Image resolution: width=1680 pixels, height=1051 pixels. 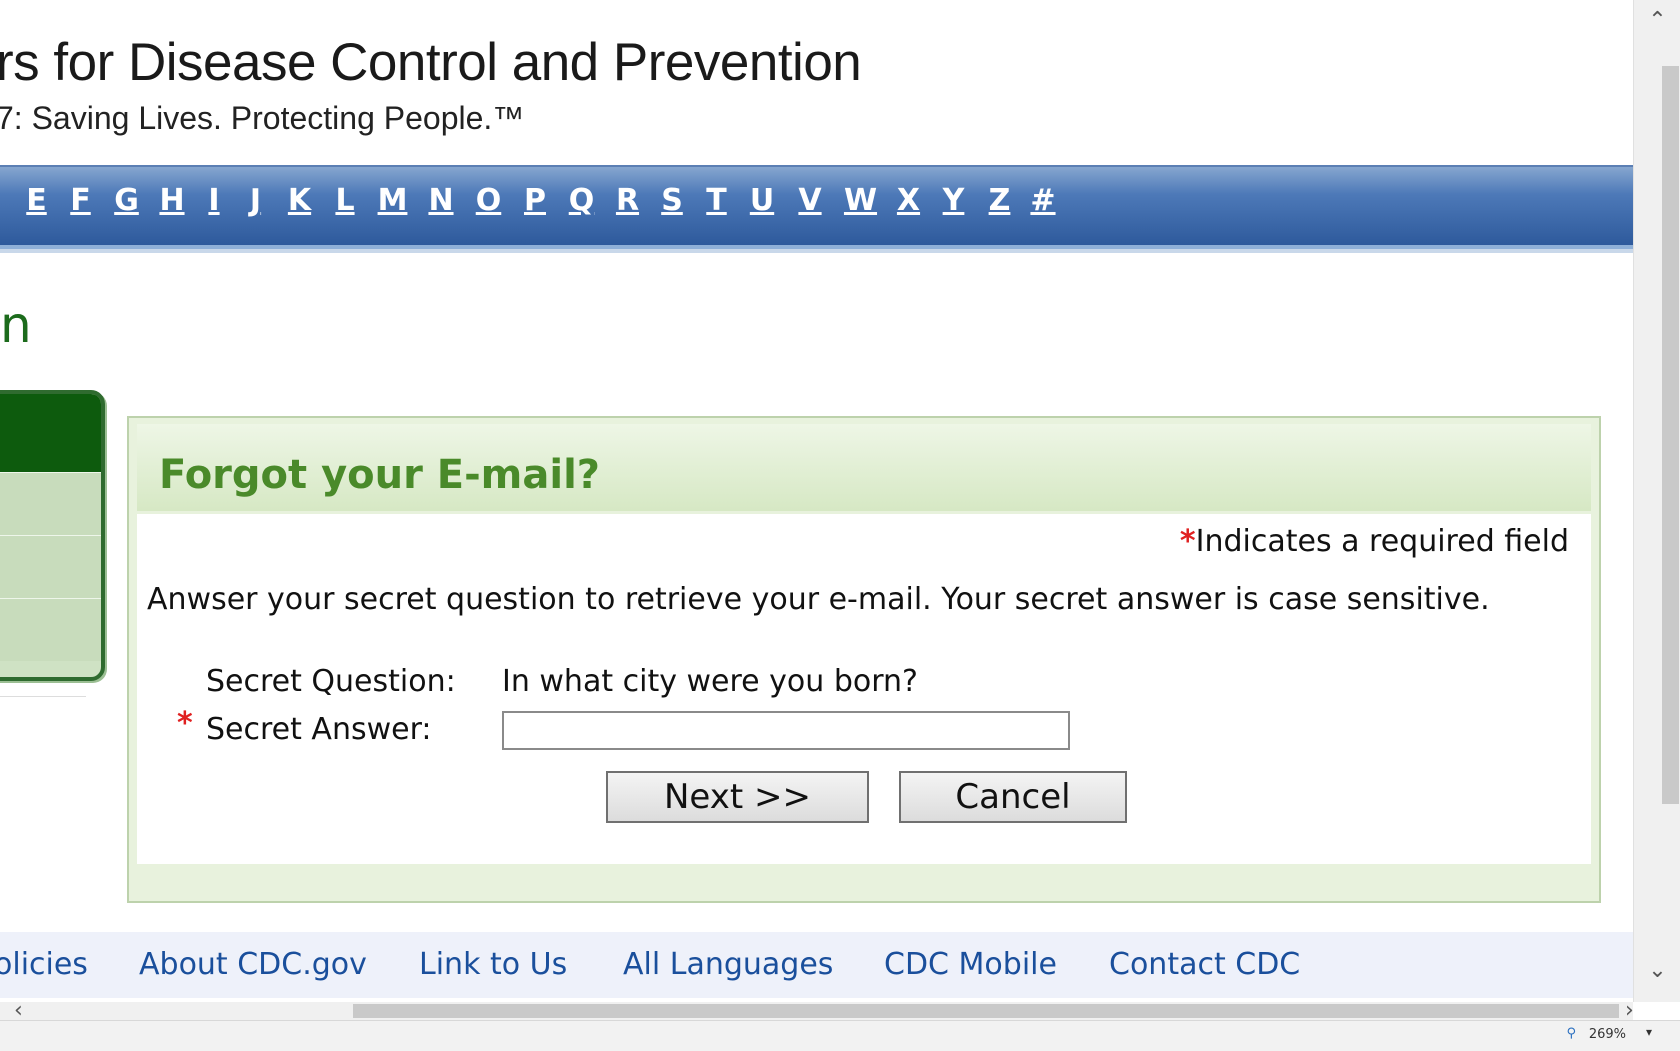 I want to click on az-letter-link-g: G, so click(x=126, y=200).